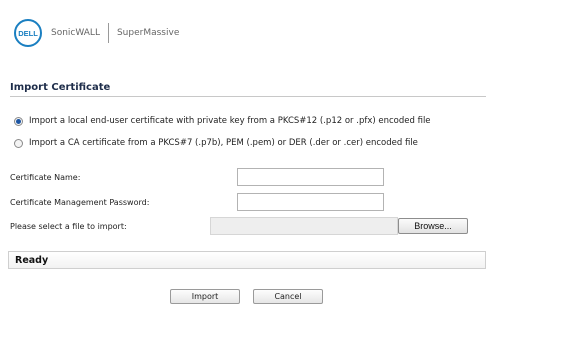 The width and height of the screenshot is (576, 350). What do you see at coordinates (288, 296) in the screenshot?
I see `cancel-button: Cancel` at bounding box center [288, 296].